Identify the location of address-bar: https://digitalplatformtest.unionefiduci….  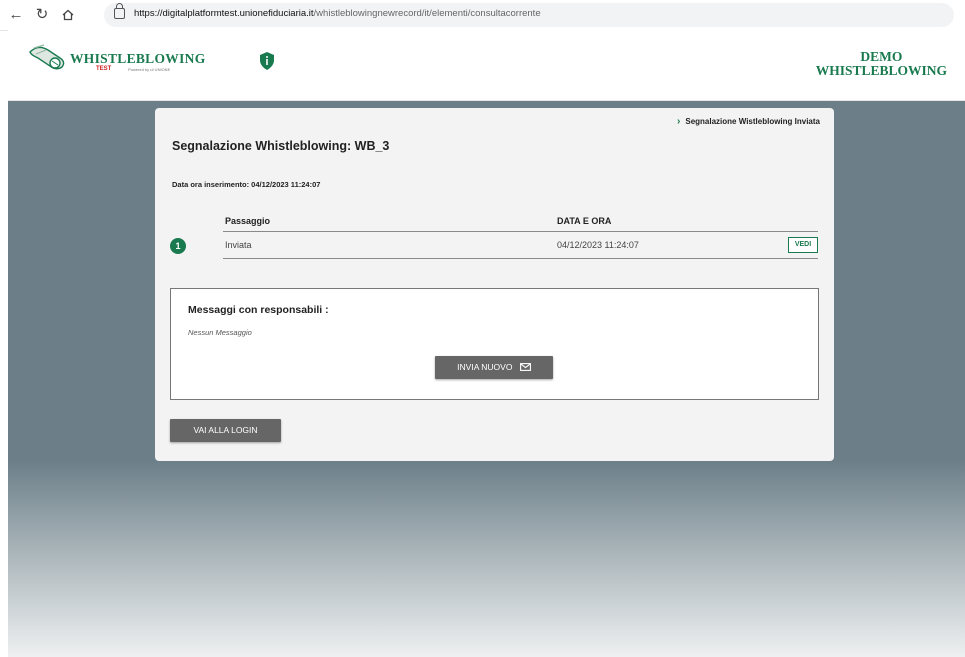
(529, 15).